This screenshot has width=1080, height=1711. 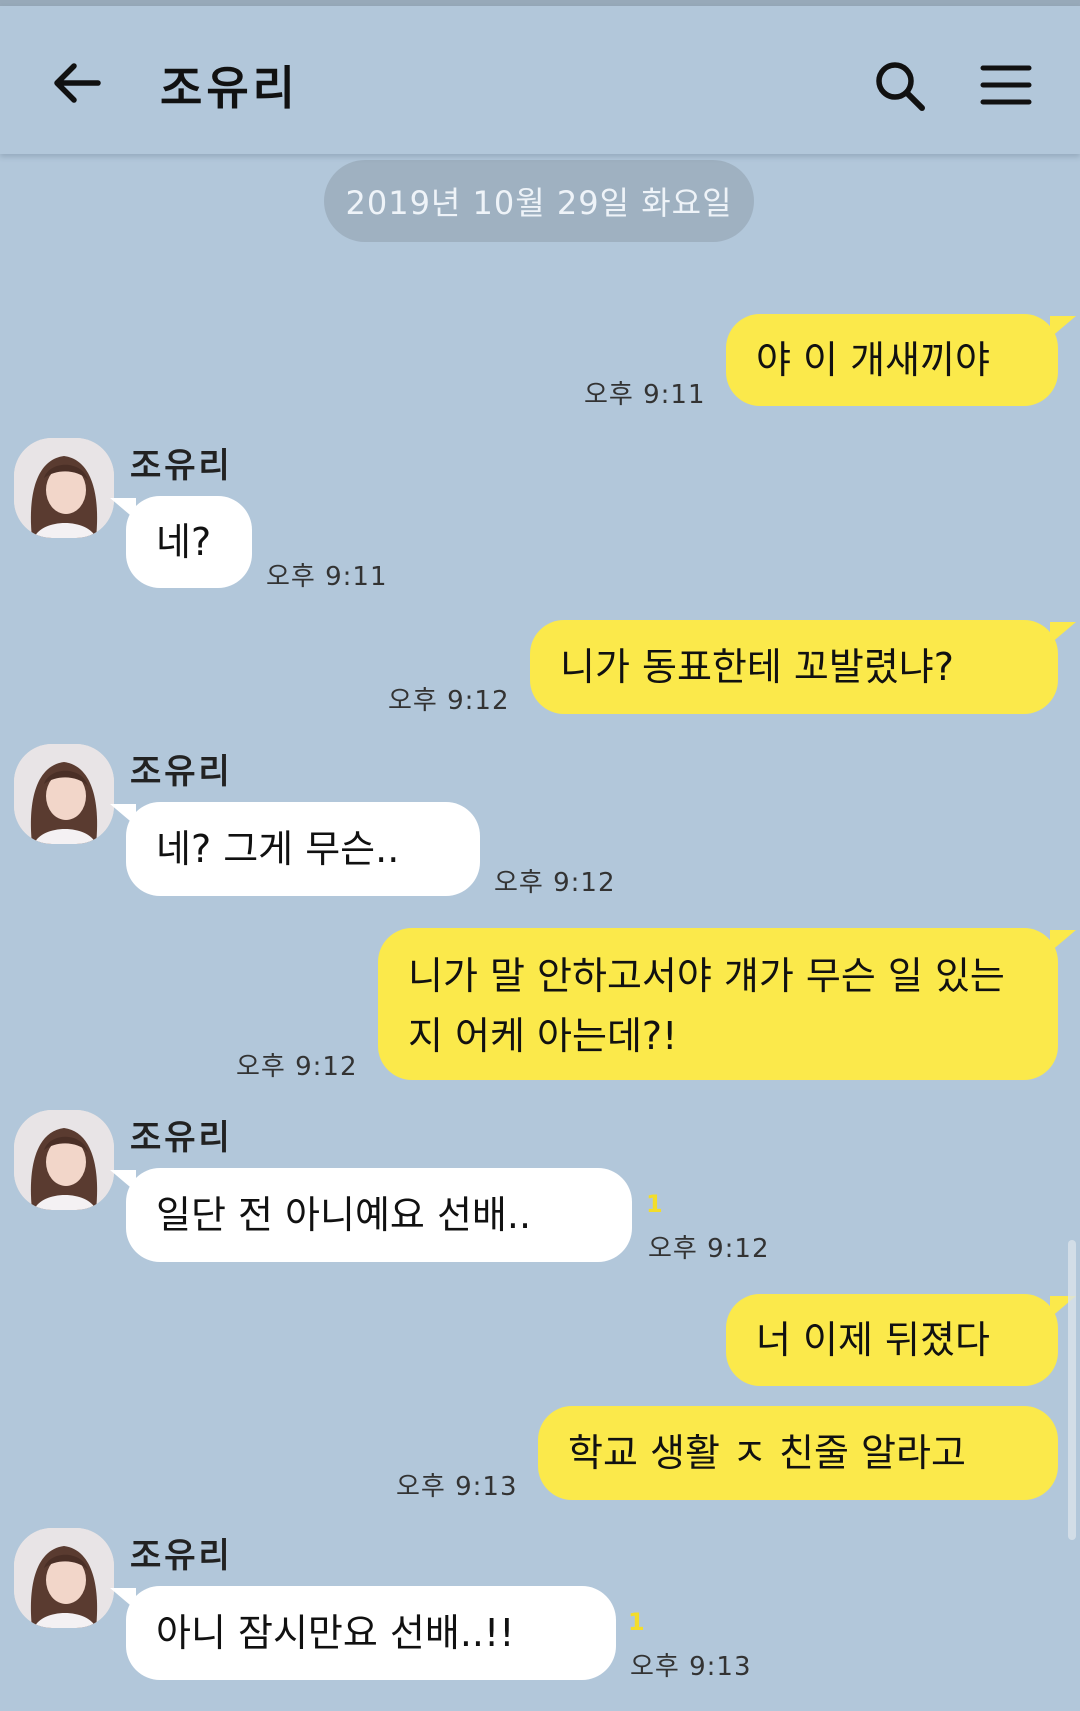 I want to click on incoming-message-bubble: 네?, so click(x=189, y=542).